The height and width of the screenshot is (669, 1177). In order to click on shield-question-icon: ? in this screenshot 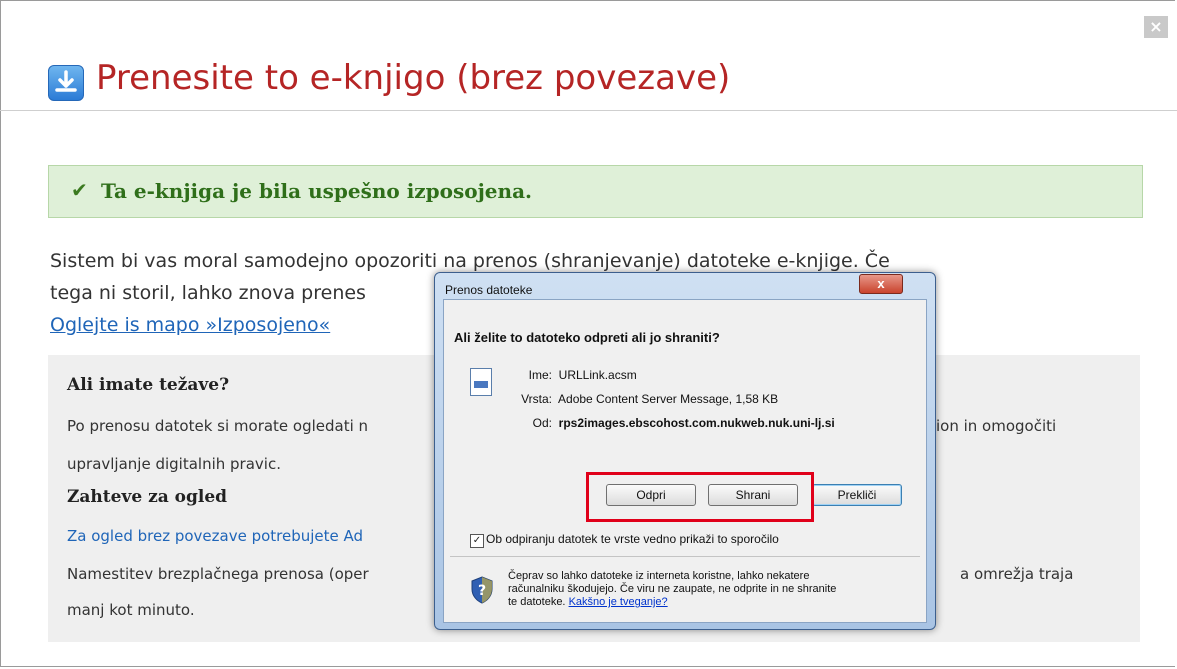, I will do `click(482, 590)`.